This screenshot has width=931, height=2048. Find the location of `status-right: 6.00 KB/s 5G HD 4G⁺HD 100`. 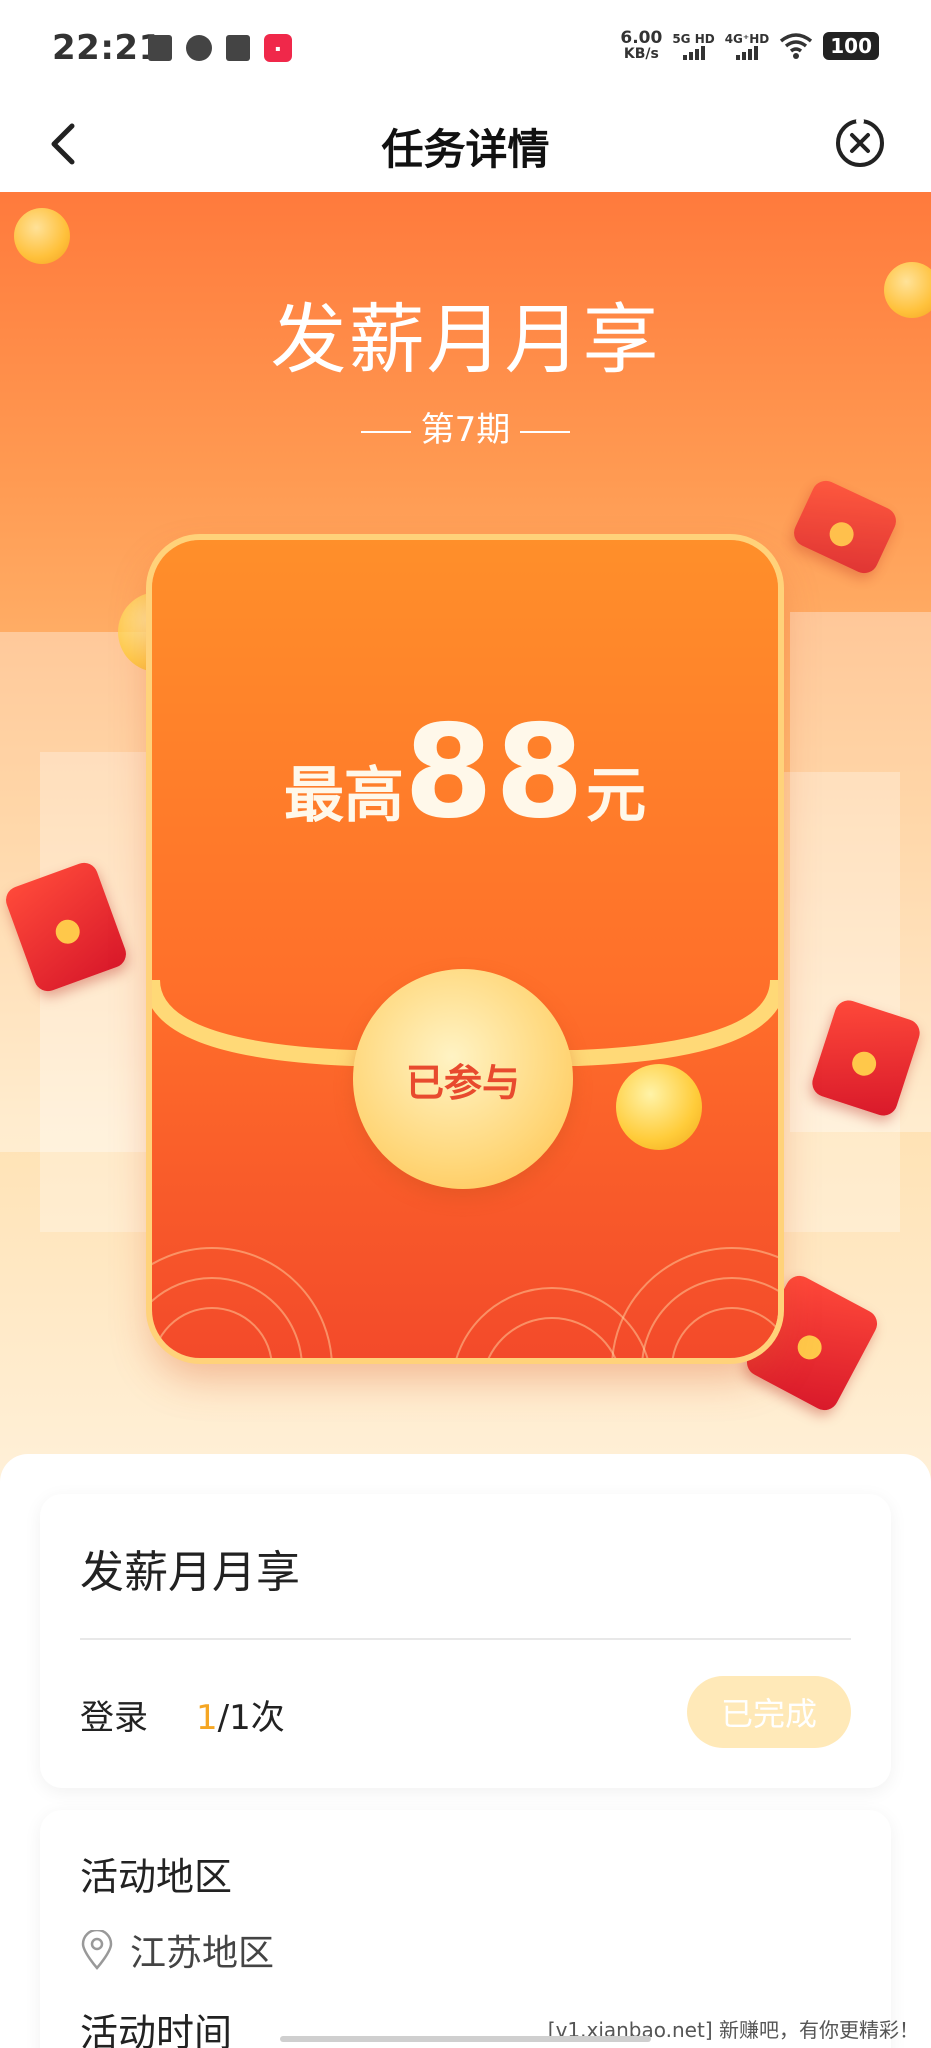

status-right: 6.00 KB/s 5G HD 4G⁺HD 100 is located at coordinates (749, 46).